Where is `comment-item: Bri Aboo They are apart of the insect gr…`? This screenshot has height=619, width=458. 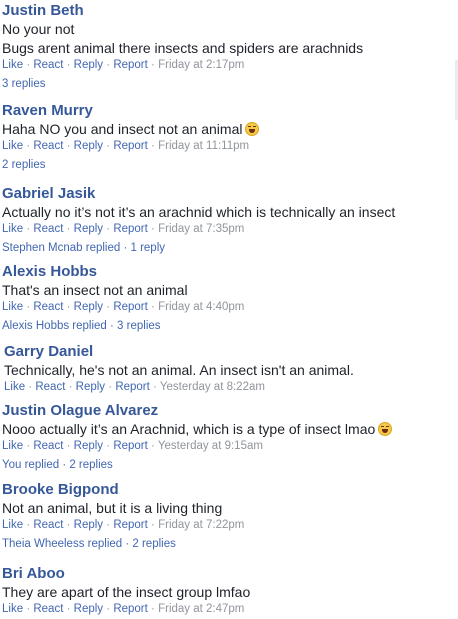 comment-item: Bri Aboo They are apart of the insect gr… is located at coordinates (229, 591).